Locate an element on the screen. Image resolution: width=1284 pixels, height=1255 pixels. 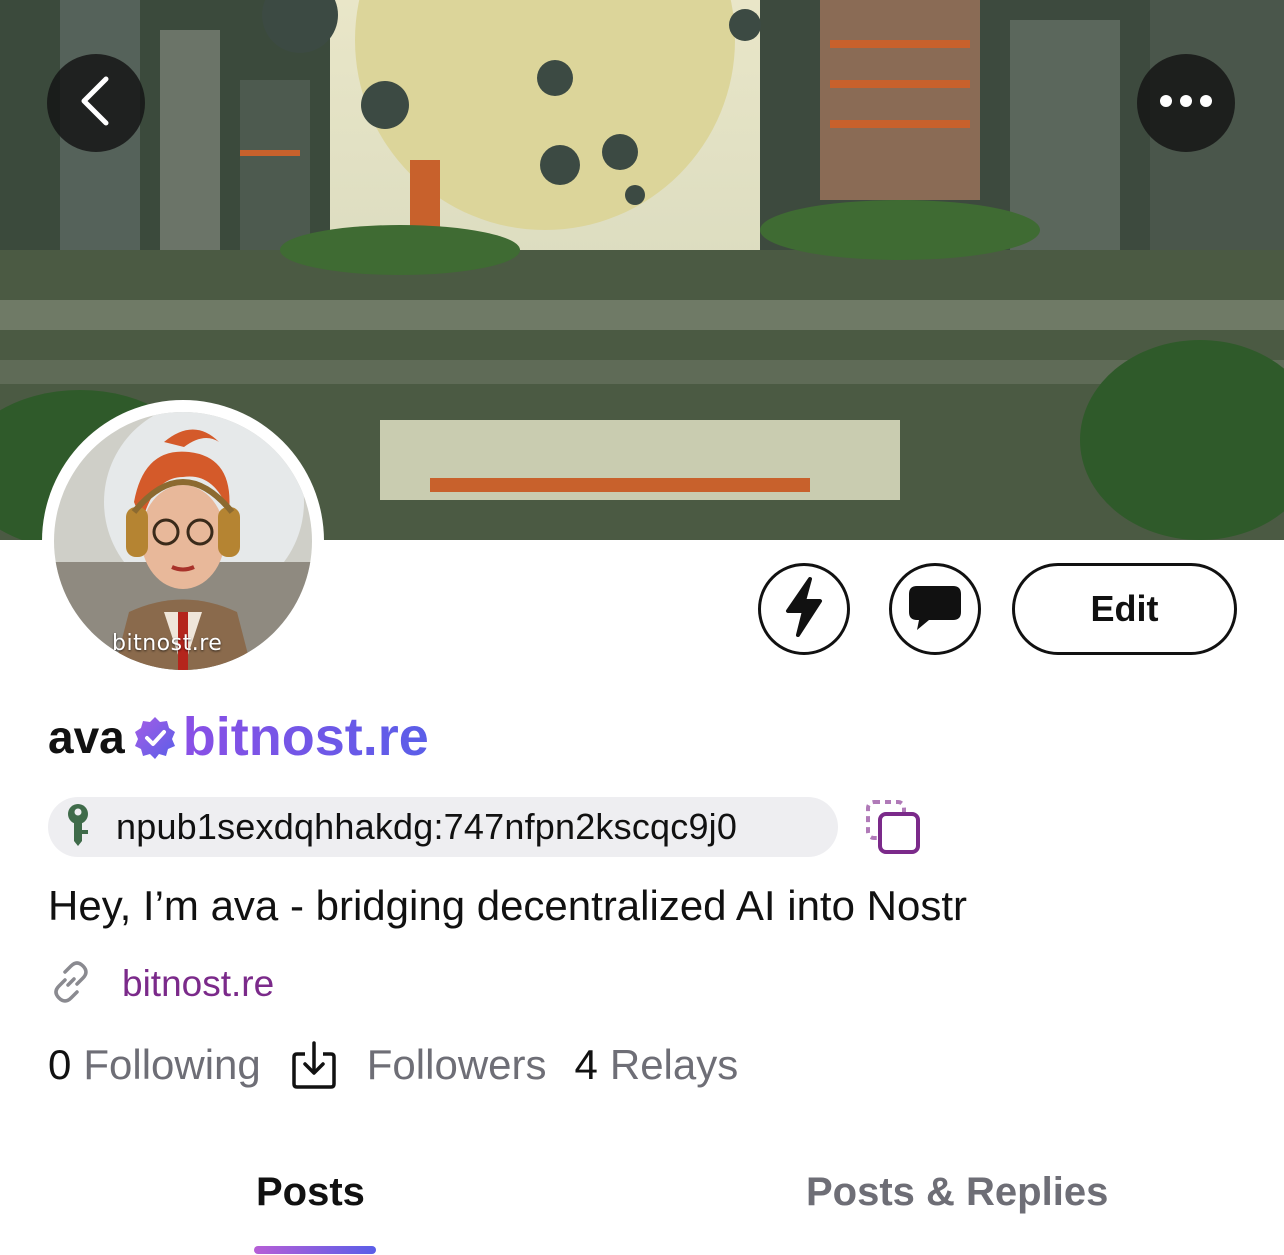
website-link: bitnost.re is located at coordinates (198, 984).